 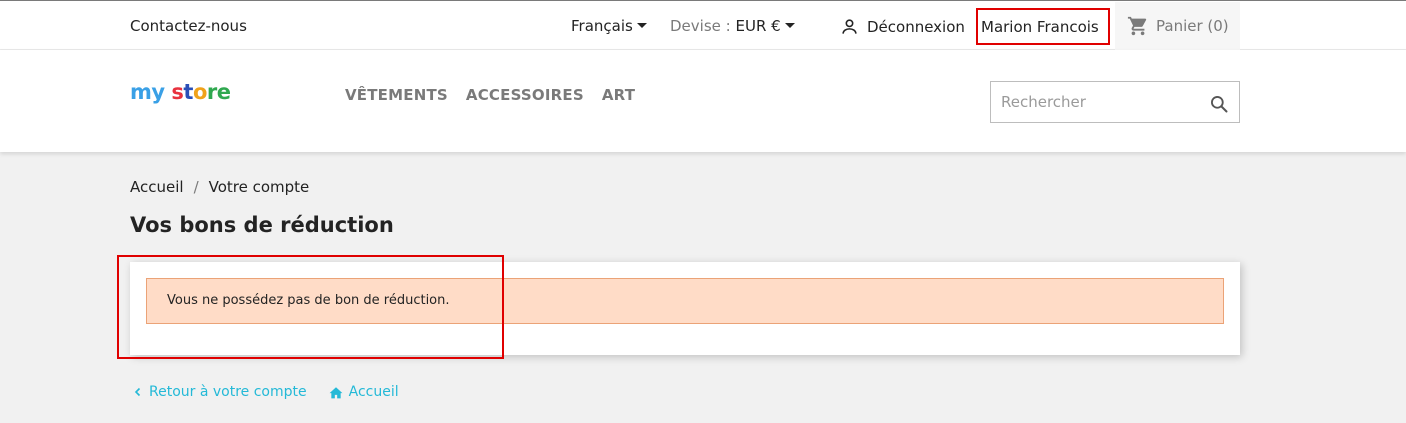 I want to click on breadcrumb-home: Accueil, so click(x=157, y=187).